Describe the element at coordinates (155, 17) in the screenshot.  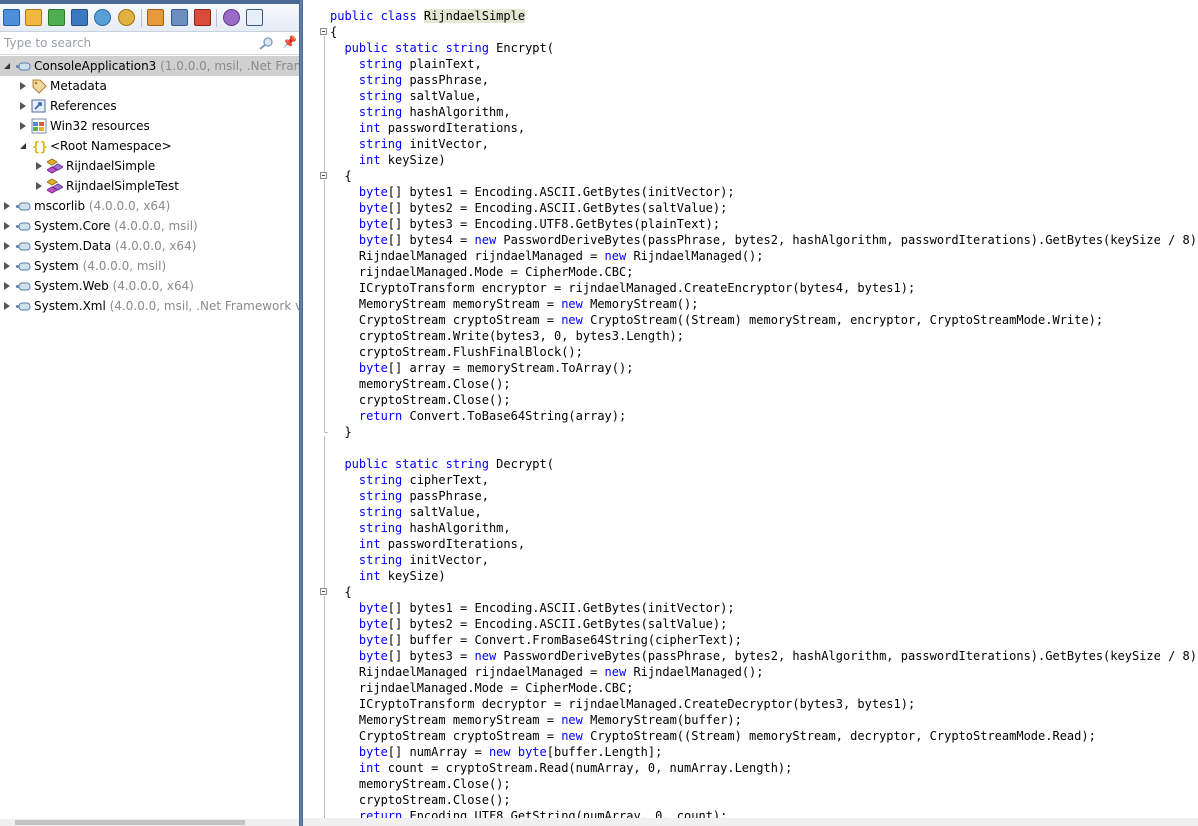
I see `folder-icon` at that location.